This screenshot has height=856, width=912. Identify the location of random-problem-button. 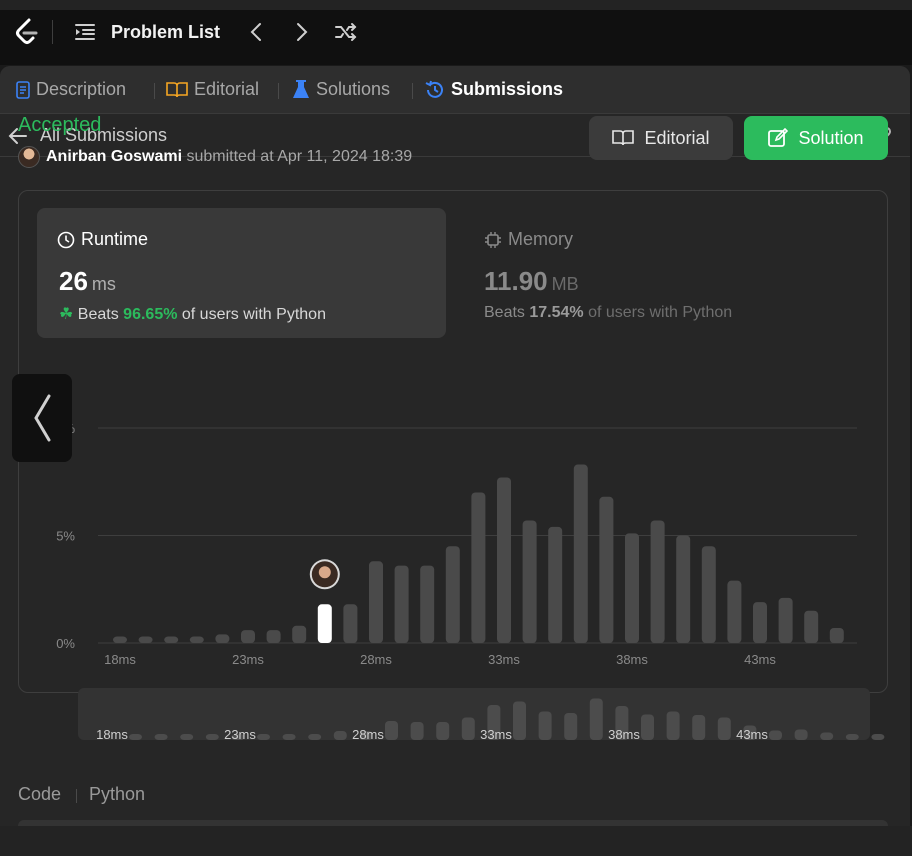
(346, 32).